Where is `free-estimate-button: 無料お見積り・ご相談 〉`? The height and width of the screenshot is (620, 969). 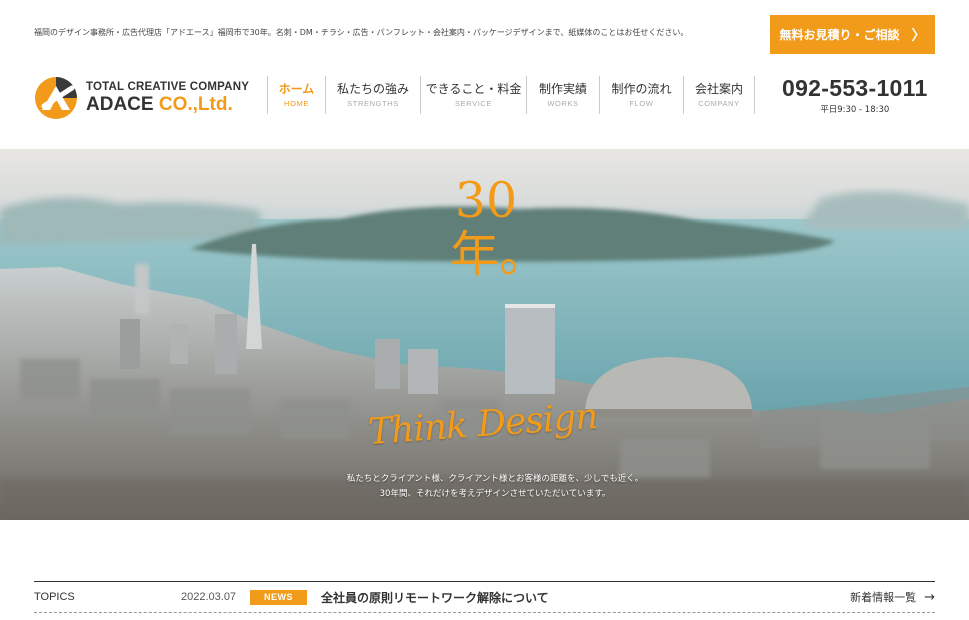
free-estimate-button: 無料お見積り・ご相談 〉 is located at coordinates (852, 34).